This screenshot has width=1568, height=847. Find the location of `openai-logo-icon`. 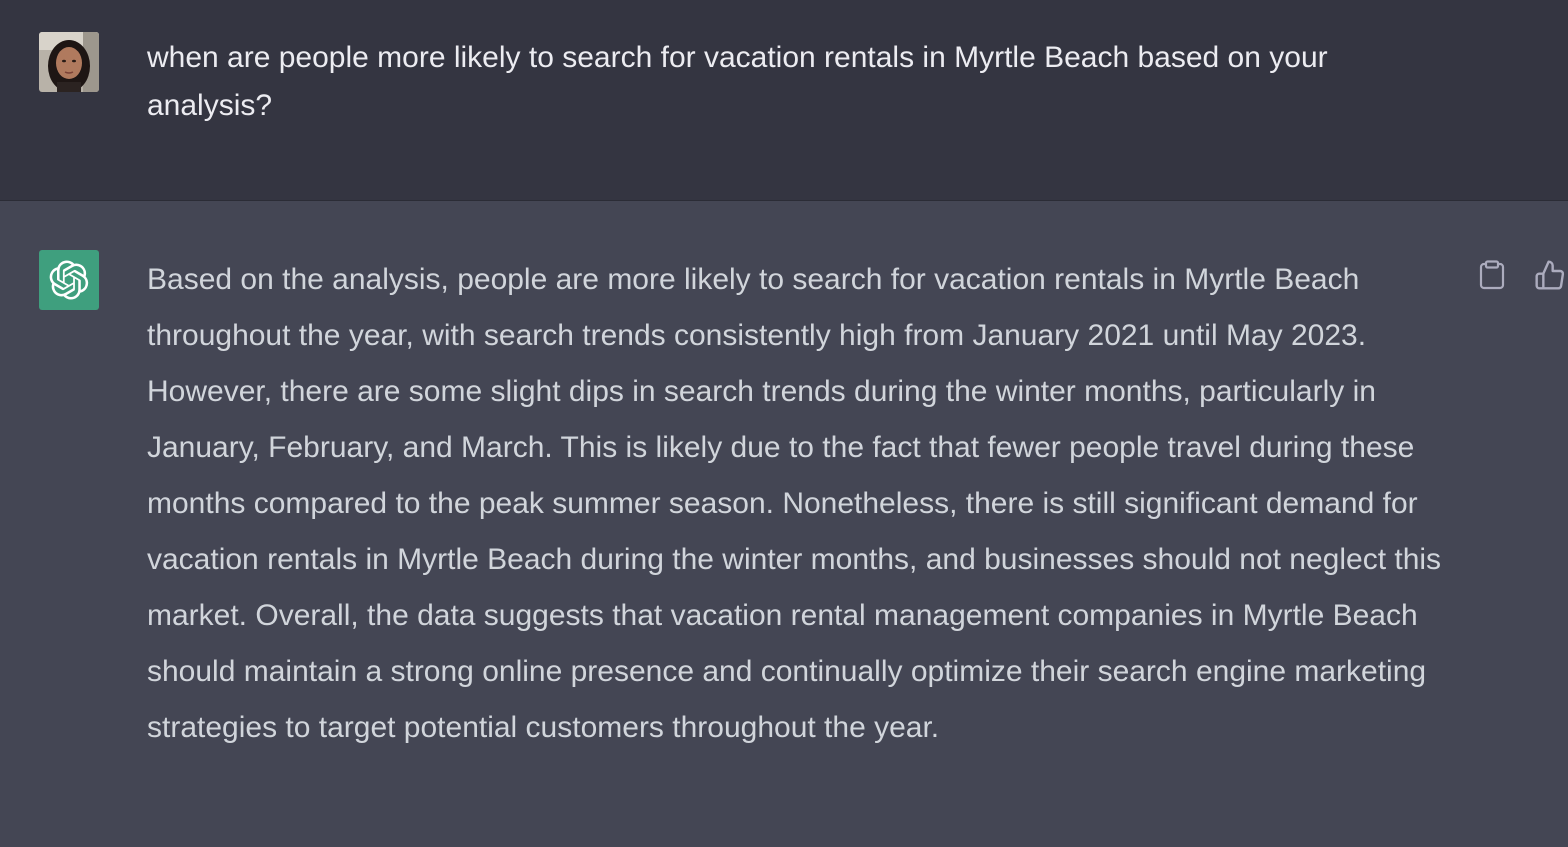

openai-logo-icon is located at coordinates (69, 280).